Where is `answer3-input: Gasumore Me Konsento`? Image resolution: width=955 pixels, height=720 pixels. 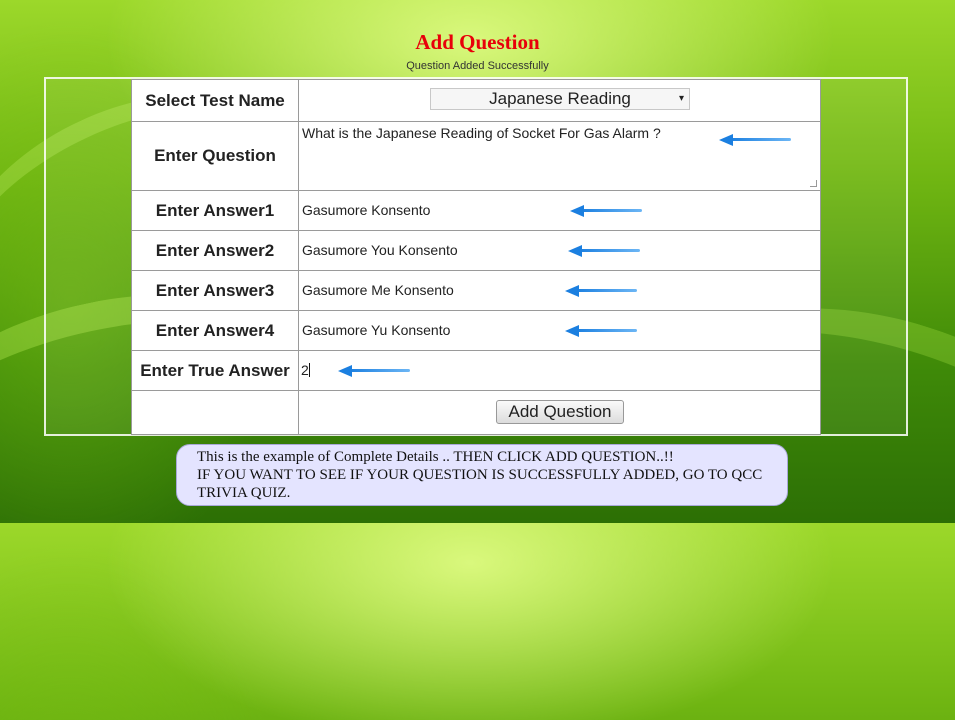
answer3-input: Gasumore Me Konsento is located at coordinates (559, 290).